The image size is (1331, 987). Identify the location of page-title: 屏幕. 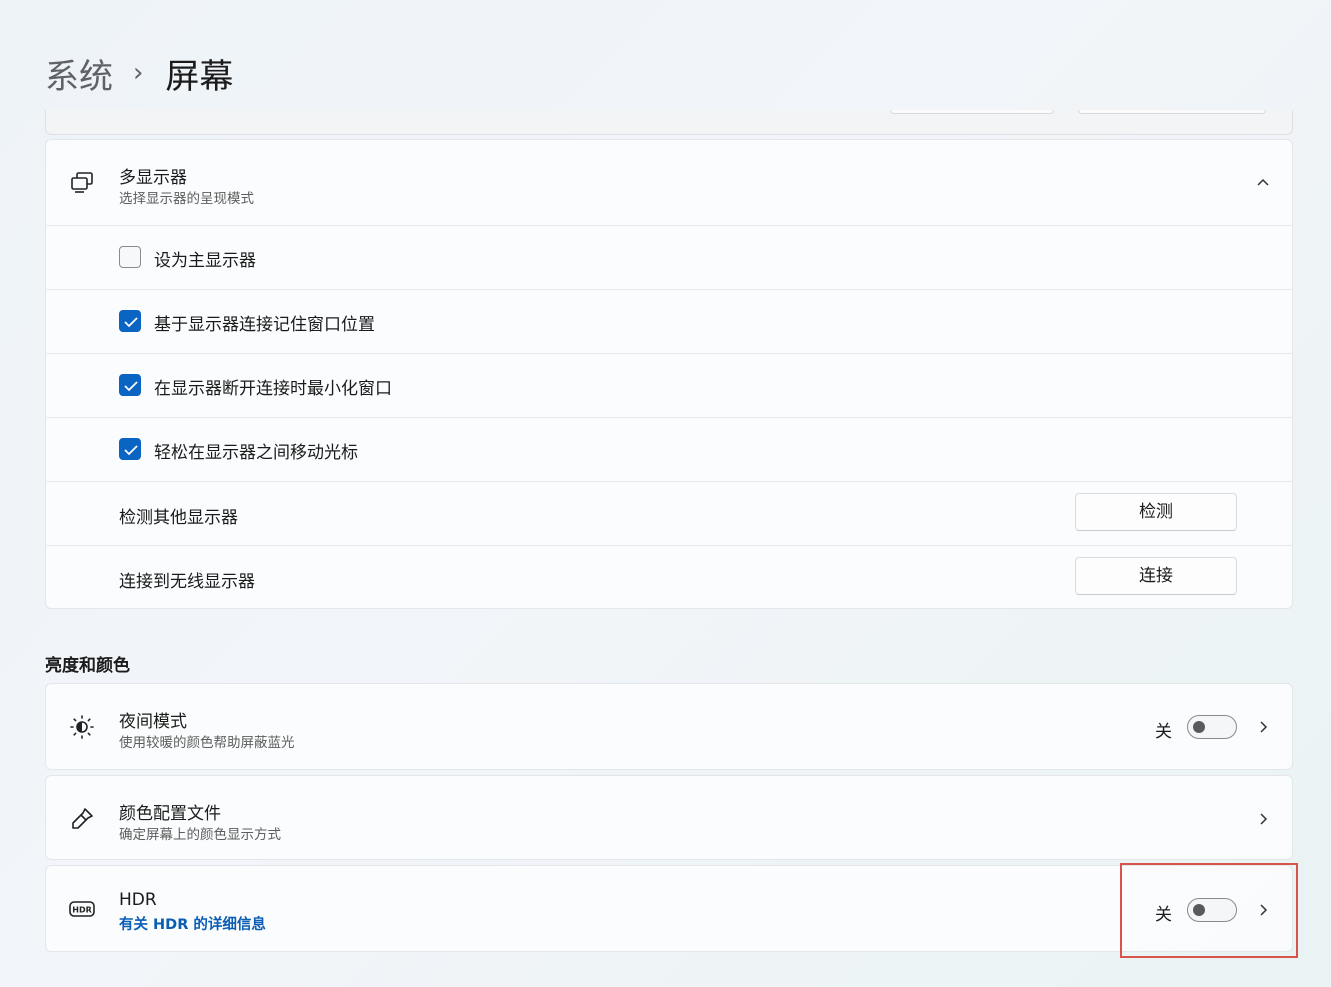
(199, 76).